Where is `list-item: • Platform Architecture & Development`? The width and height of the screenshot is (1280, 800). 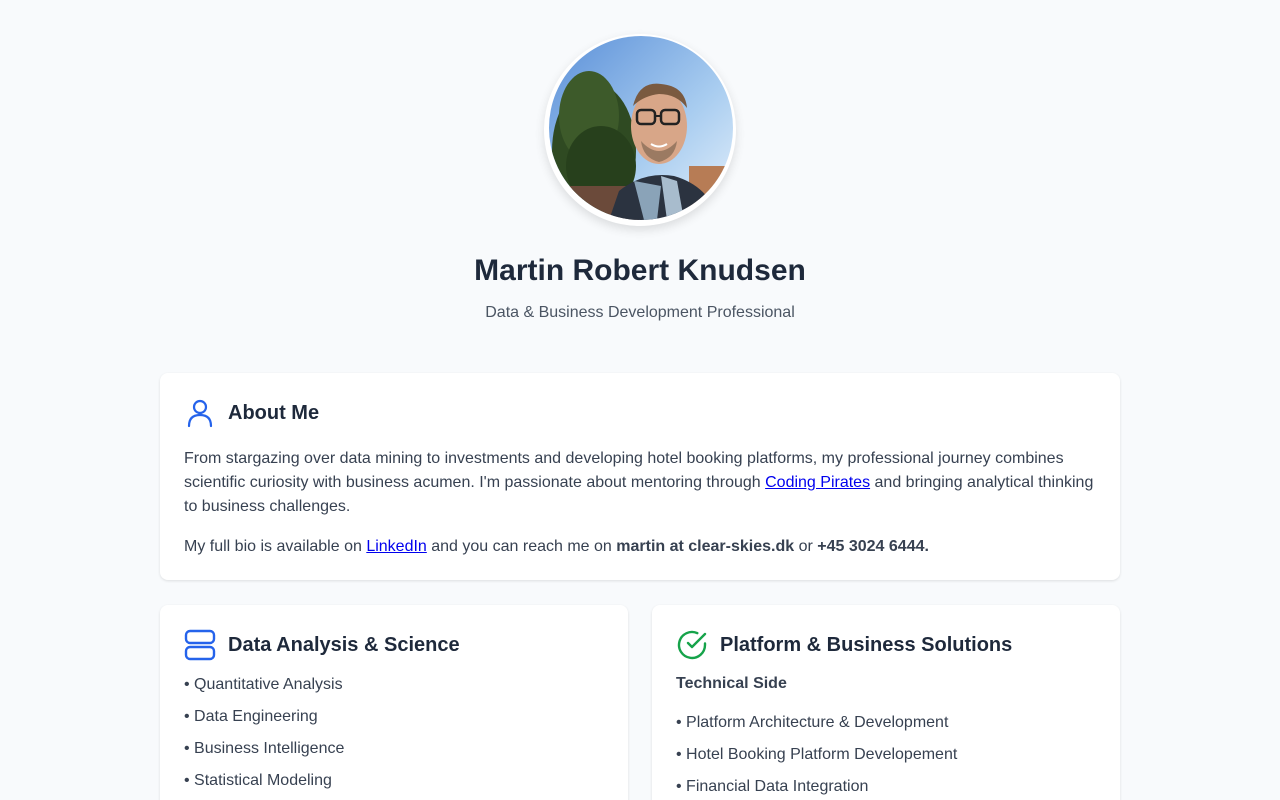
list-item: • Platform Architecture & Development is located at coordinates (812, 722).